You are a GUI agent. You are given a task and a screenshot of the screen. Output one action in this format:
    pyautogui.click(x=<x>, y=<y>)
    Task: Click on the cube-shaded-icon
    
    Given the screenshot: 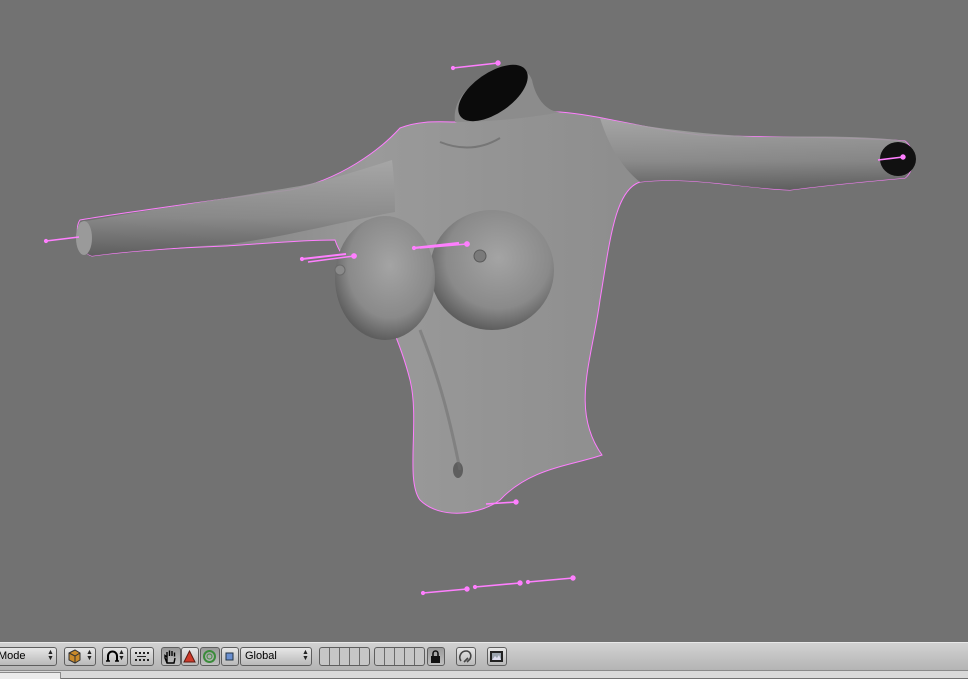 What is the action you would take?
    pyautogui.click(x=74, y=656)
    